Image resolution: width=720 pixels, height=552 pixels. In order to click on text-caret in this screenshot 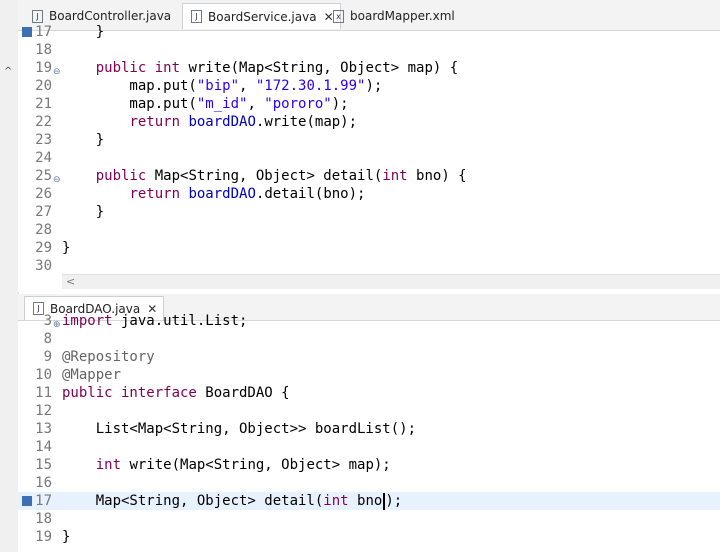, I will do `click(384, 501)`.